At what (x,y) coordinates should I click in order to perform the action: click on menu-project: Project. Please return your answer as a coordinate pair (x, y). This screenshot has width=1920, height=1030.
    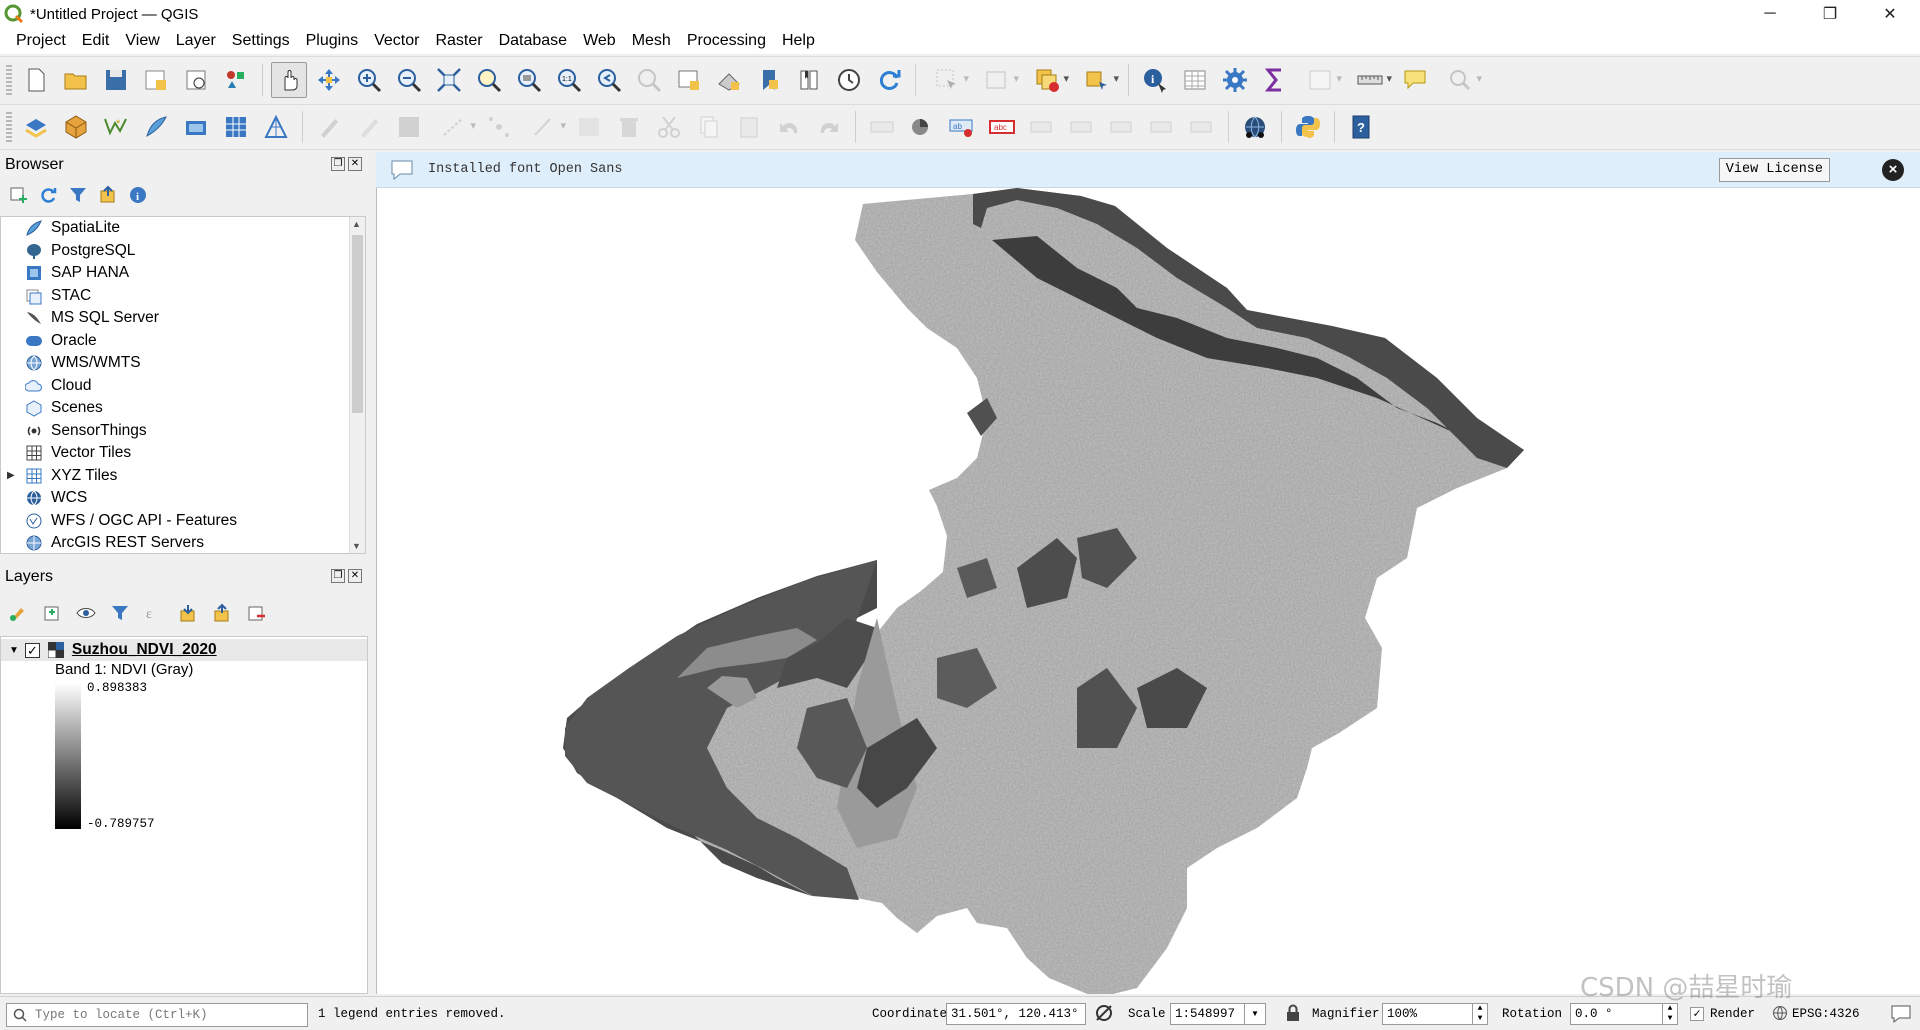
    Looking at the image, I should click on (41, 41).